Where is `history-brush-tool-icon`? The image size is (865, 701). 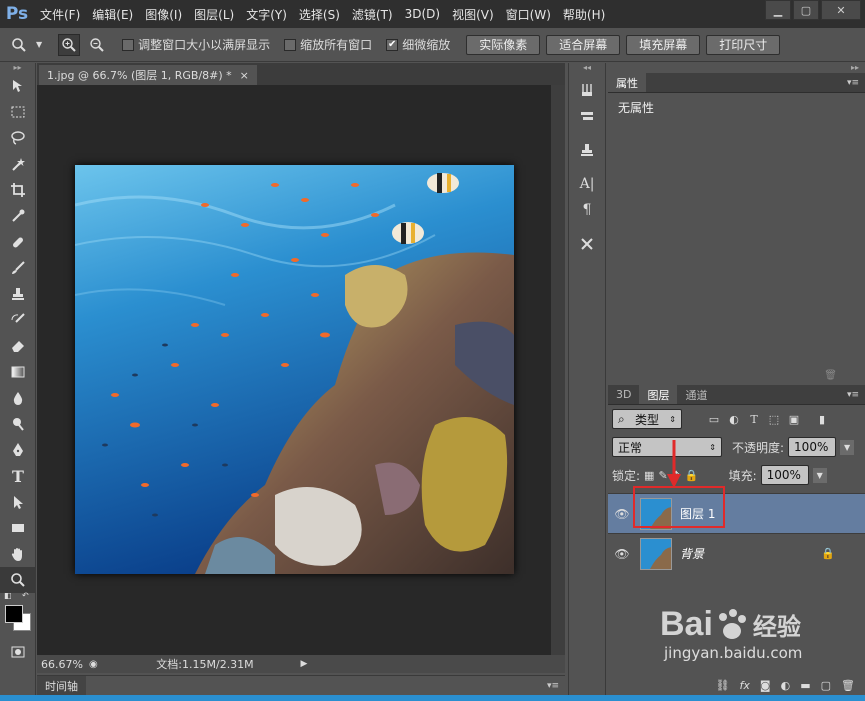 history-brush-tool-icon is located at coordinates (18, 320).